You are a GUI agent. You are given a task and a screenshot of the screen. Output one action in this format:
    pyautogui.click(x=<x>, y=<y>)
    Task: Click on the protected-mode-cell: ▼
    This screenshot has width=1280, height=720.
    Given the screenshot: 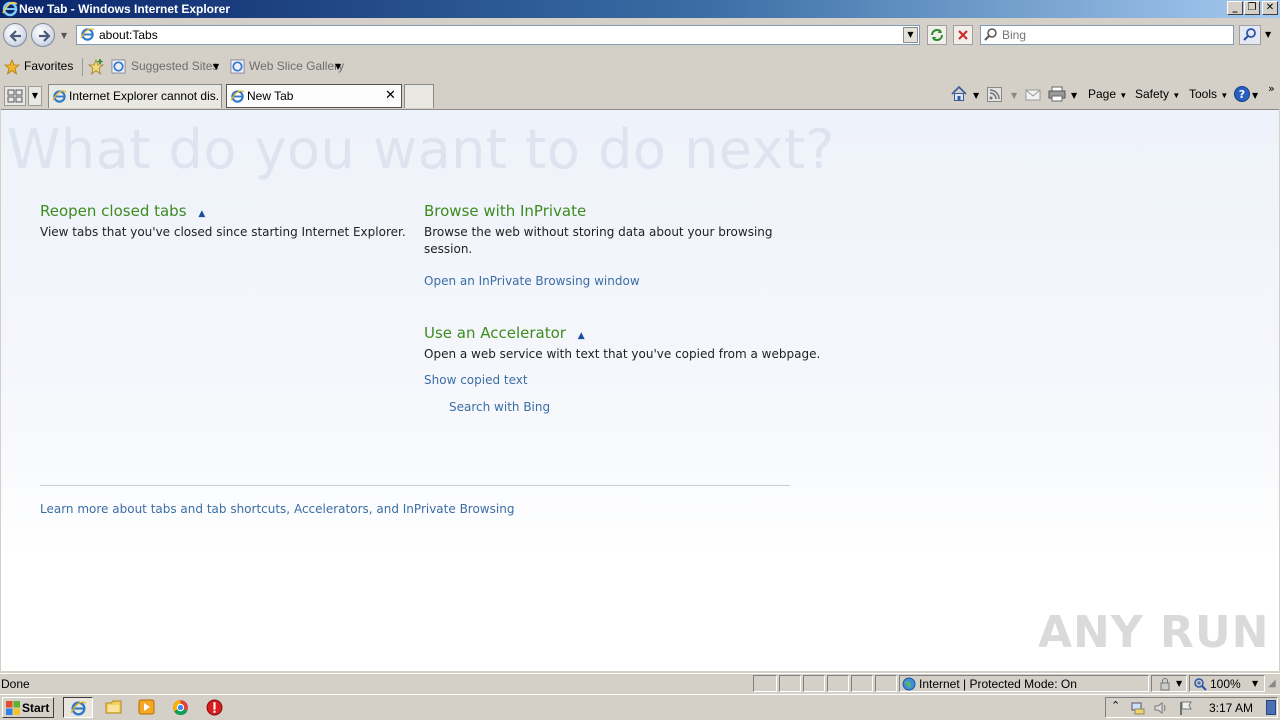 What is the action you would take?
    pyautogui.click(x=1169, y=683)
    